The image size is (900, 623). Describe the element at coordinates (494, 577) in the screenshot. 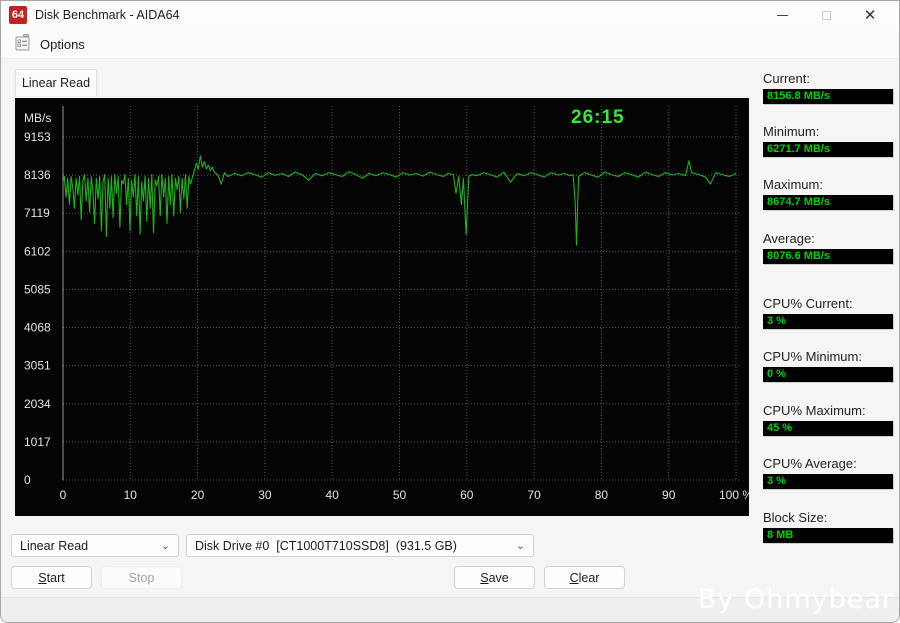

I see `save-button: Save` at that location.